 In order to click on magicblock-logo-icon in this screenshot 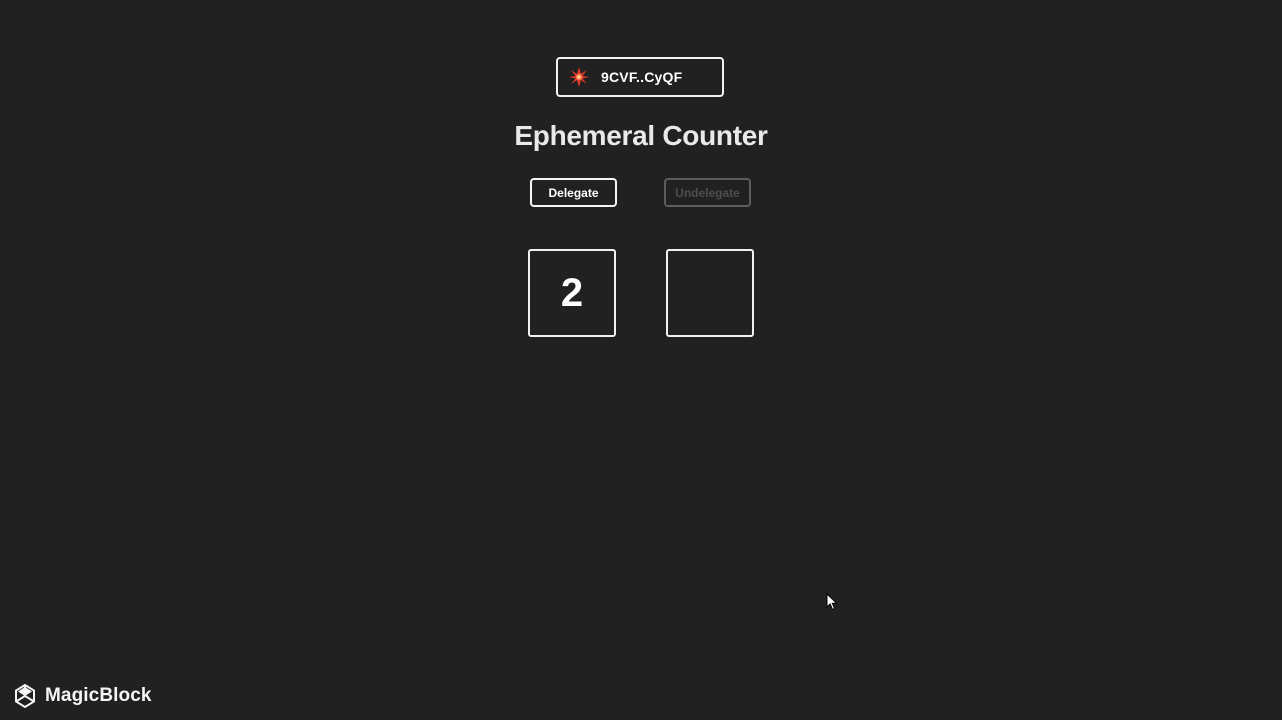, I will do `click(25, 696)`.